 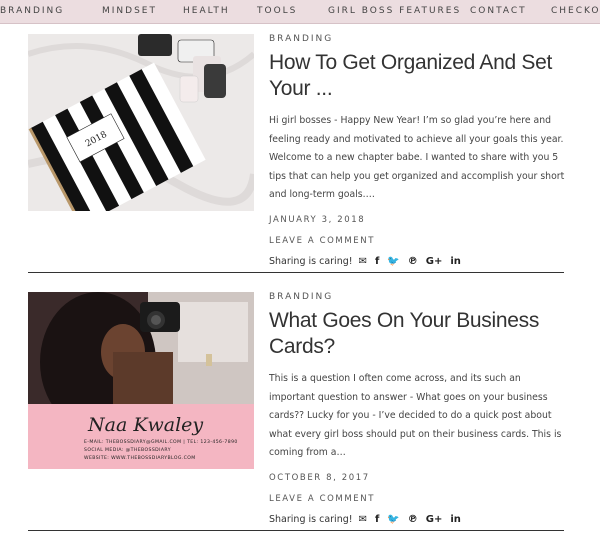 What do you see at coordinates (206, 11) in the screenshot?
I see `nav-health: Health` at bounding box center [206, 11].